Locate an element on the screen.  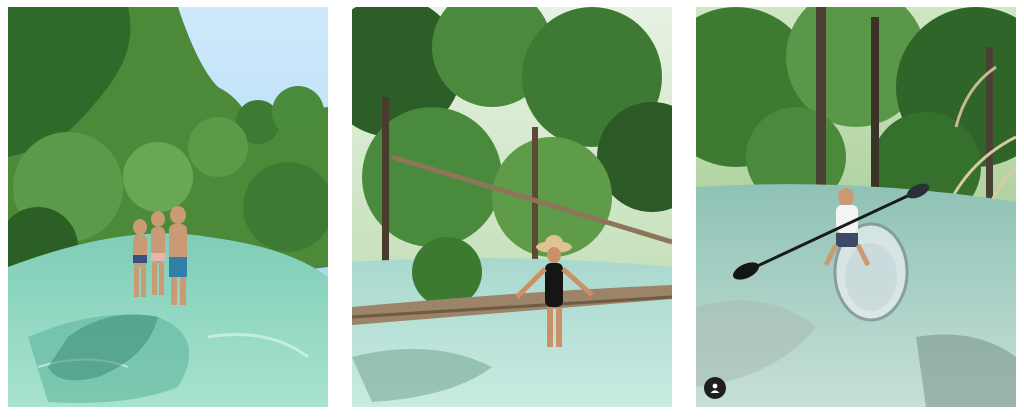
user-tag-button is located at coordinates (715, 388).